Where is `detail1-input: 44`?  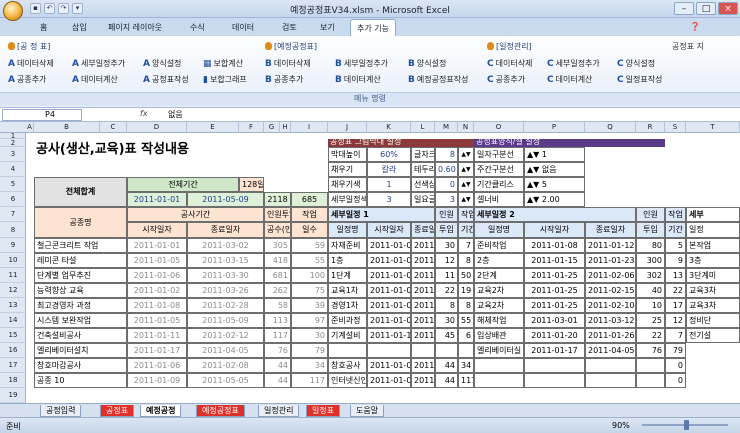 detail1-input: 44 is located at coordinates (446, 365).